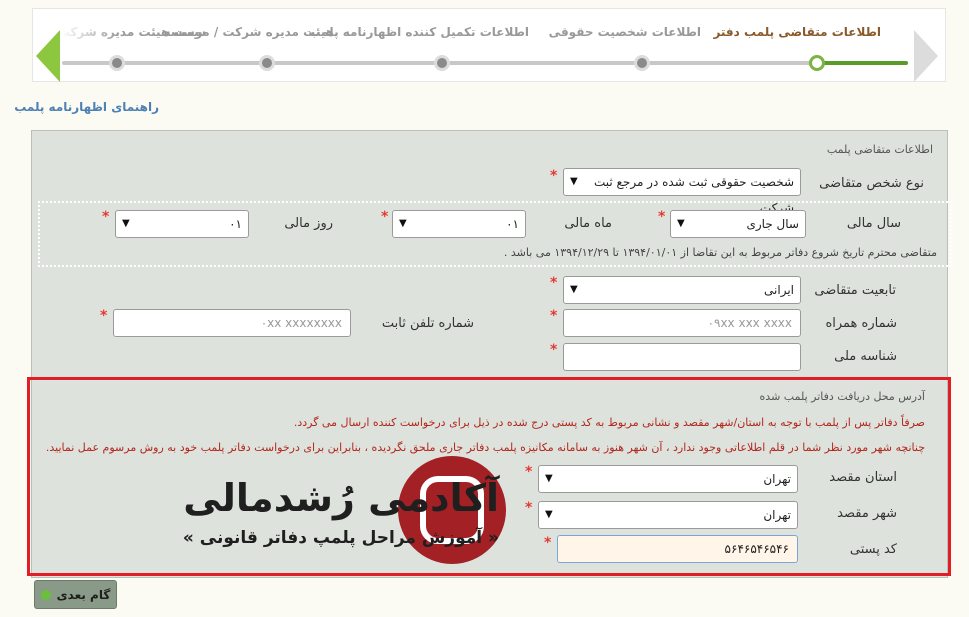 The height and width of the screenshot is (617, 969). Describe the element at coordinates (308, 223) in the screenshot. I see `fiscal-day-label: روز مالی` at that location.